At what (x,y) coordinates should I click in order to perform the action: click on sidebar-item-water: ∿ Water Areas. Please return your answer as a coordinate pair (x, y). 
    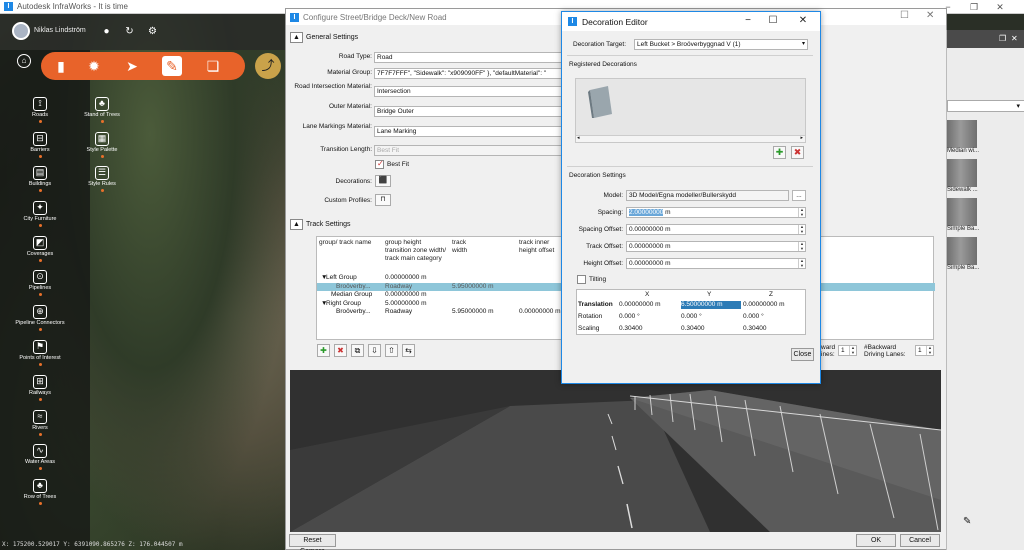
    Looking at the image, I should click on (40, 457).